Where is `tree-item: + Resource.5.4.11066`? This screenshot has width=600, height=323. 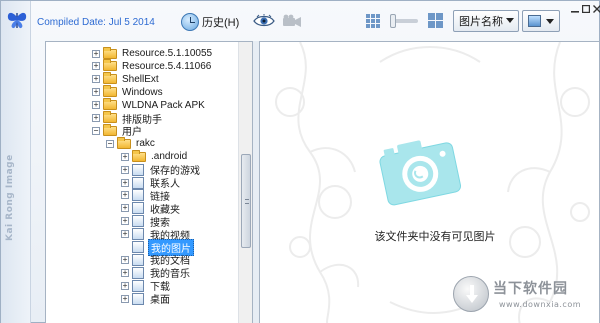 tree-item: + Resource.5.4.11066 is located at coordinates (152, 66).